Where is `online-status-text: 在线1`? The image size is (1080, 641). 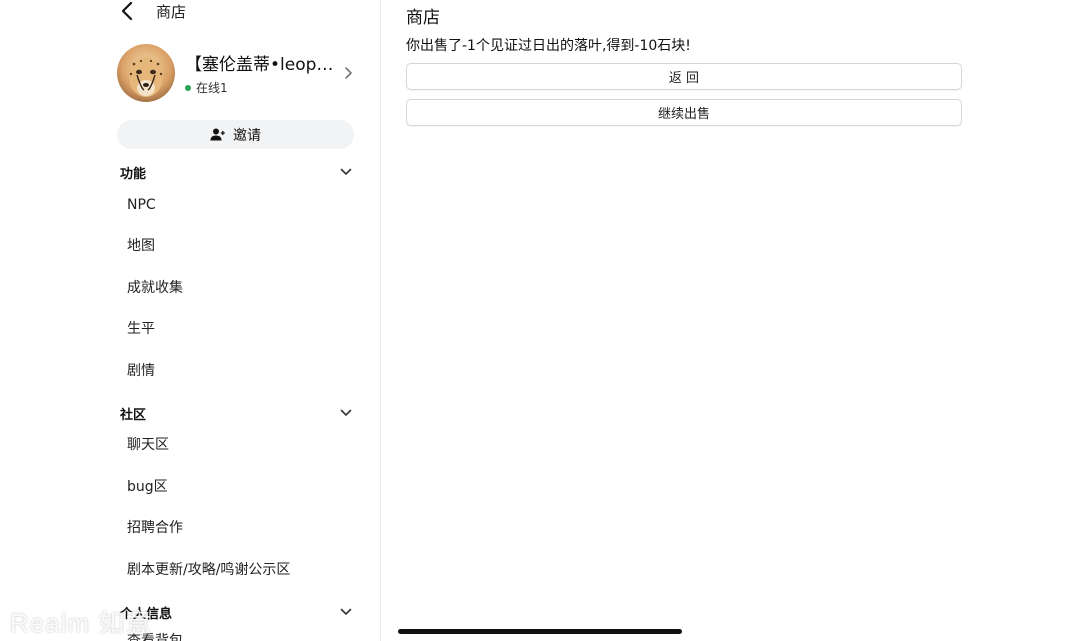 online-status-text: 在线1 is located at coordinates (212, 88).